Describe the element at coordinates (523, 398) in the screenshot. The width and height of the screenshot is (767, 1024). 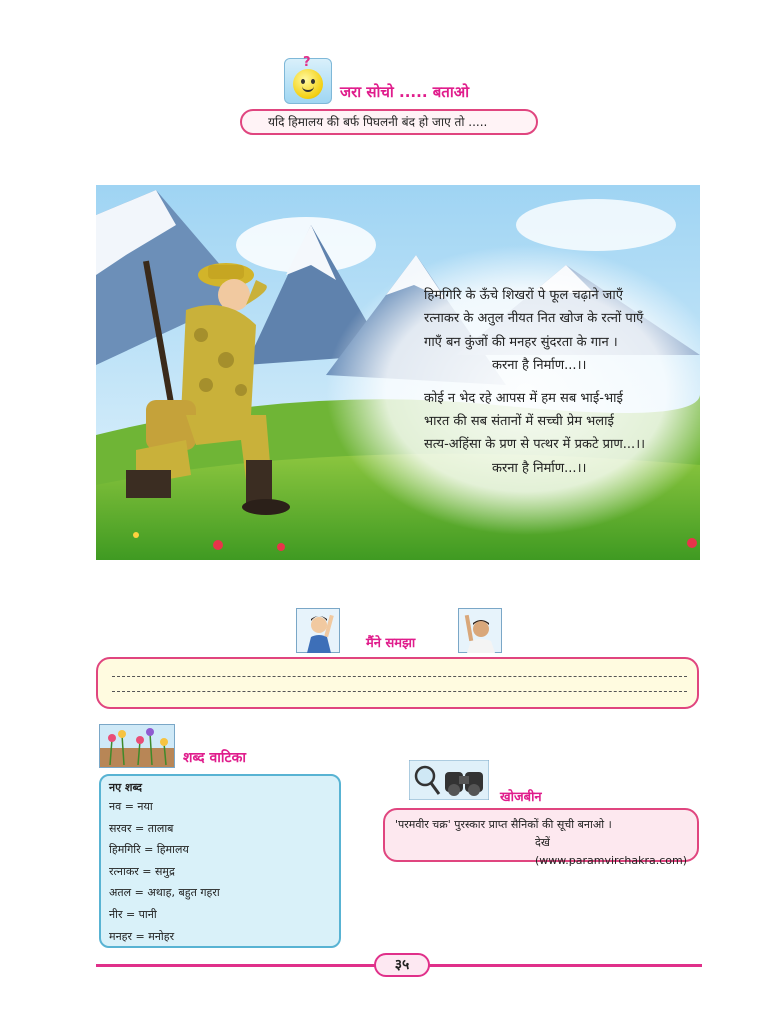
I see `poem-line: कोई न भेद रहे आपस में हम सब भाई-भाई` at that location.